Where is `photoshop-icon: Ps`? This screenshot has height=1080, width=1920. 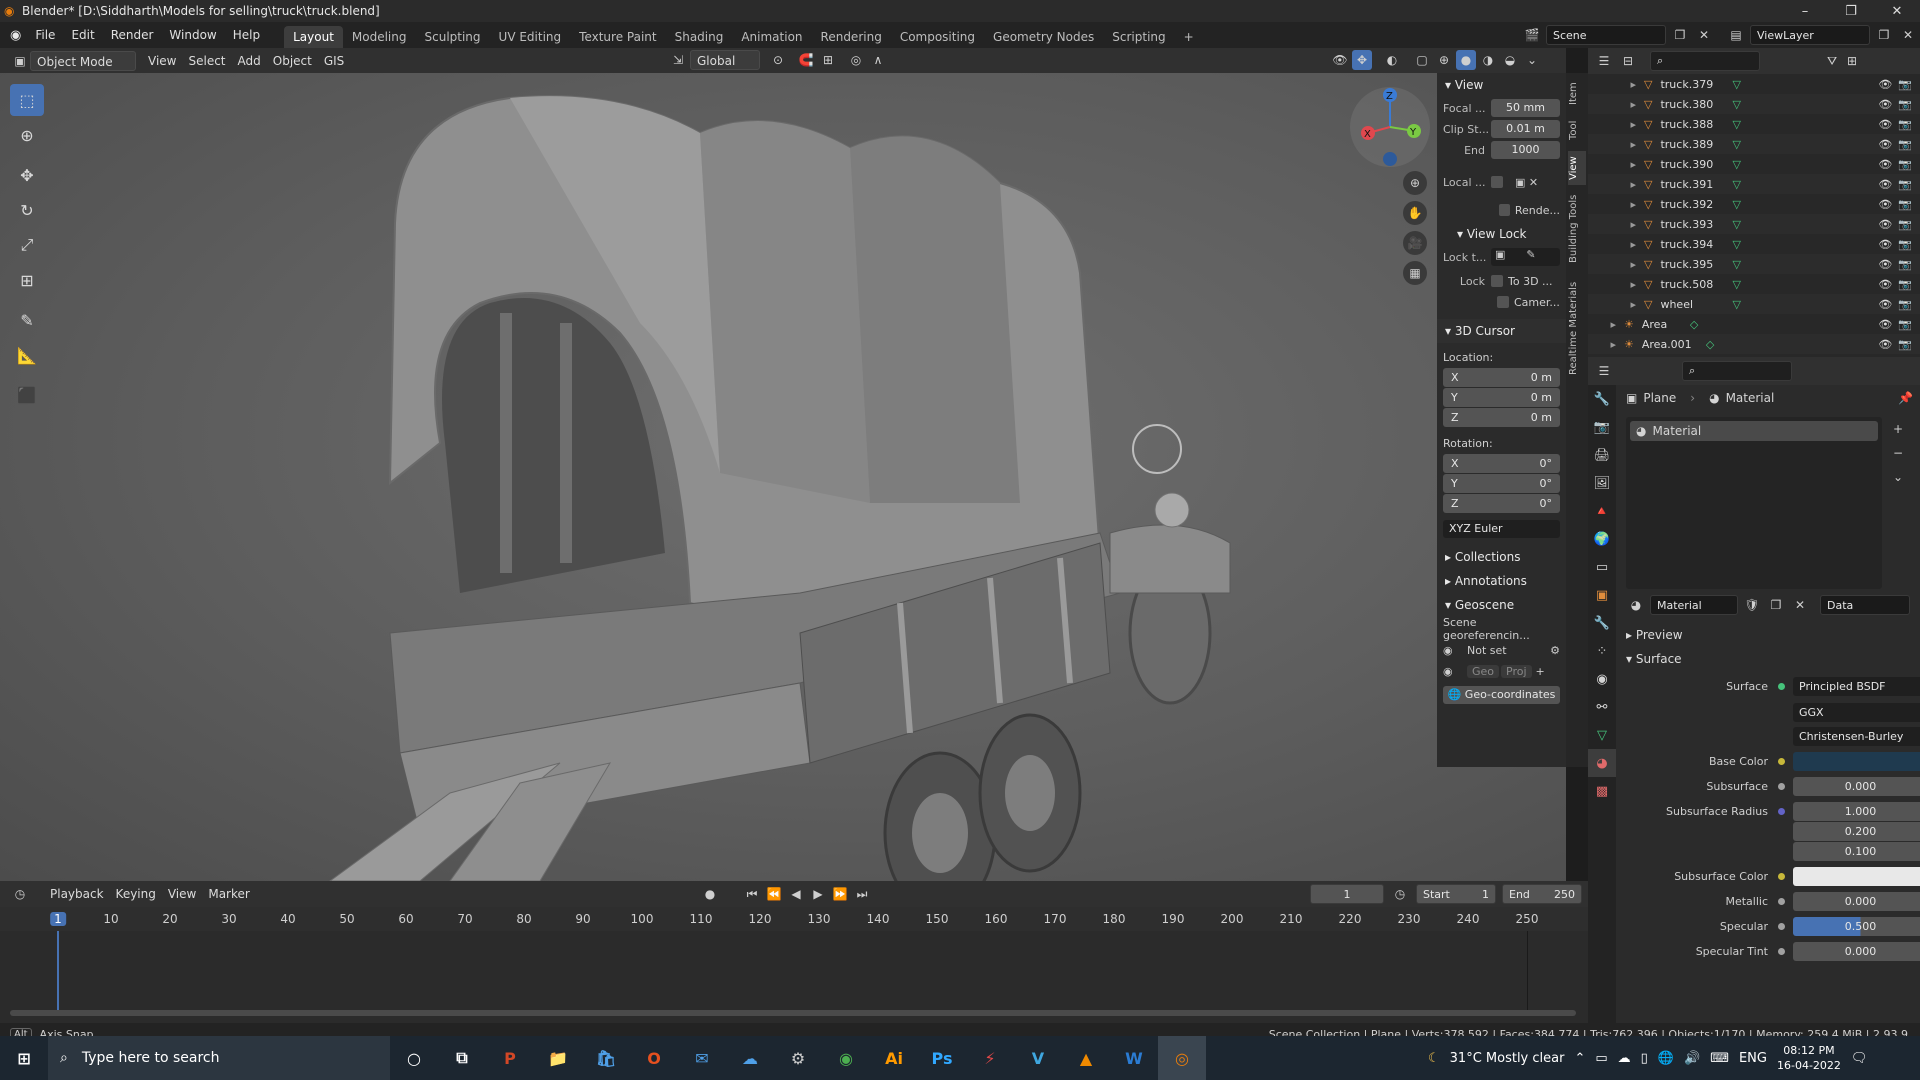 photoshop-icon: Ps is located at coordinates (942, 1058).